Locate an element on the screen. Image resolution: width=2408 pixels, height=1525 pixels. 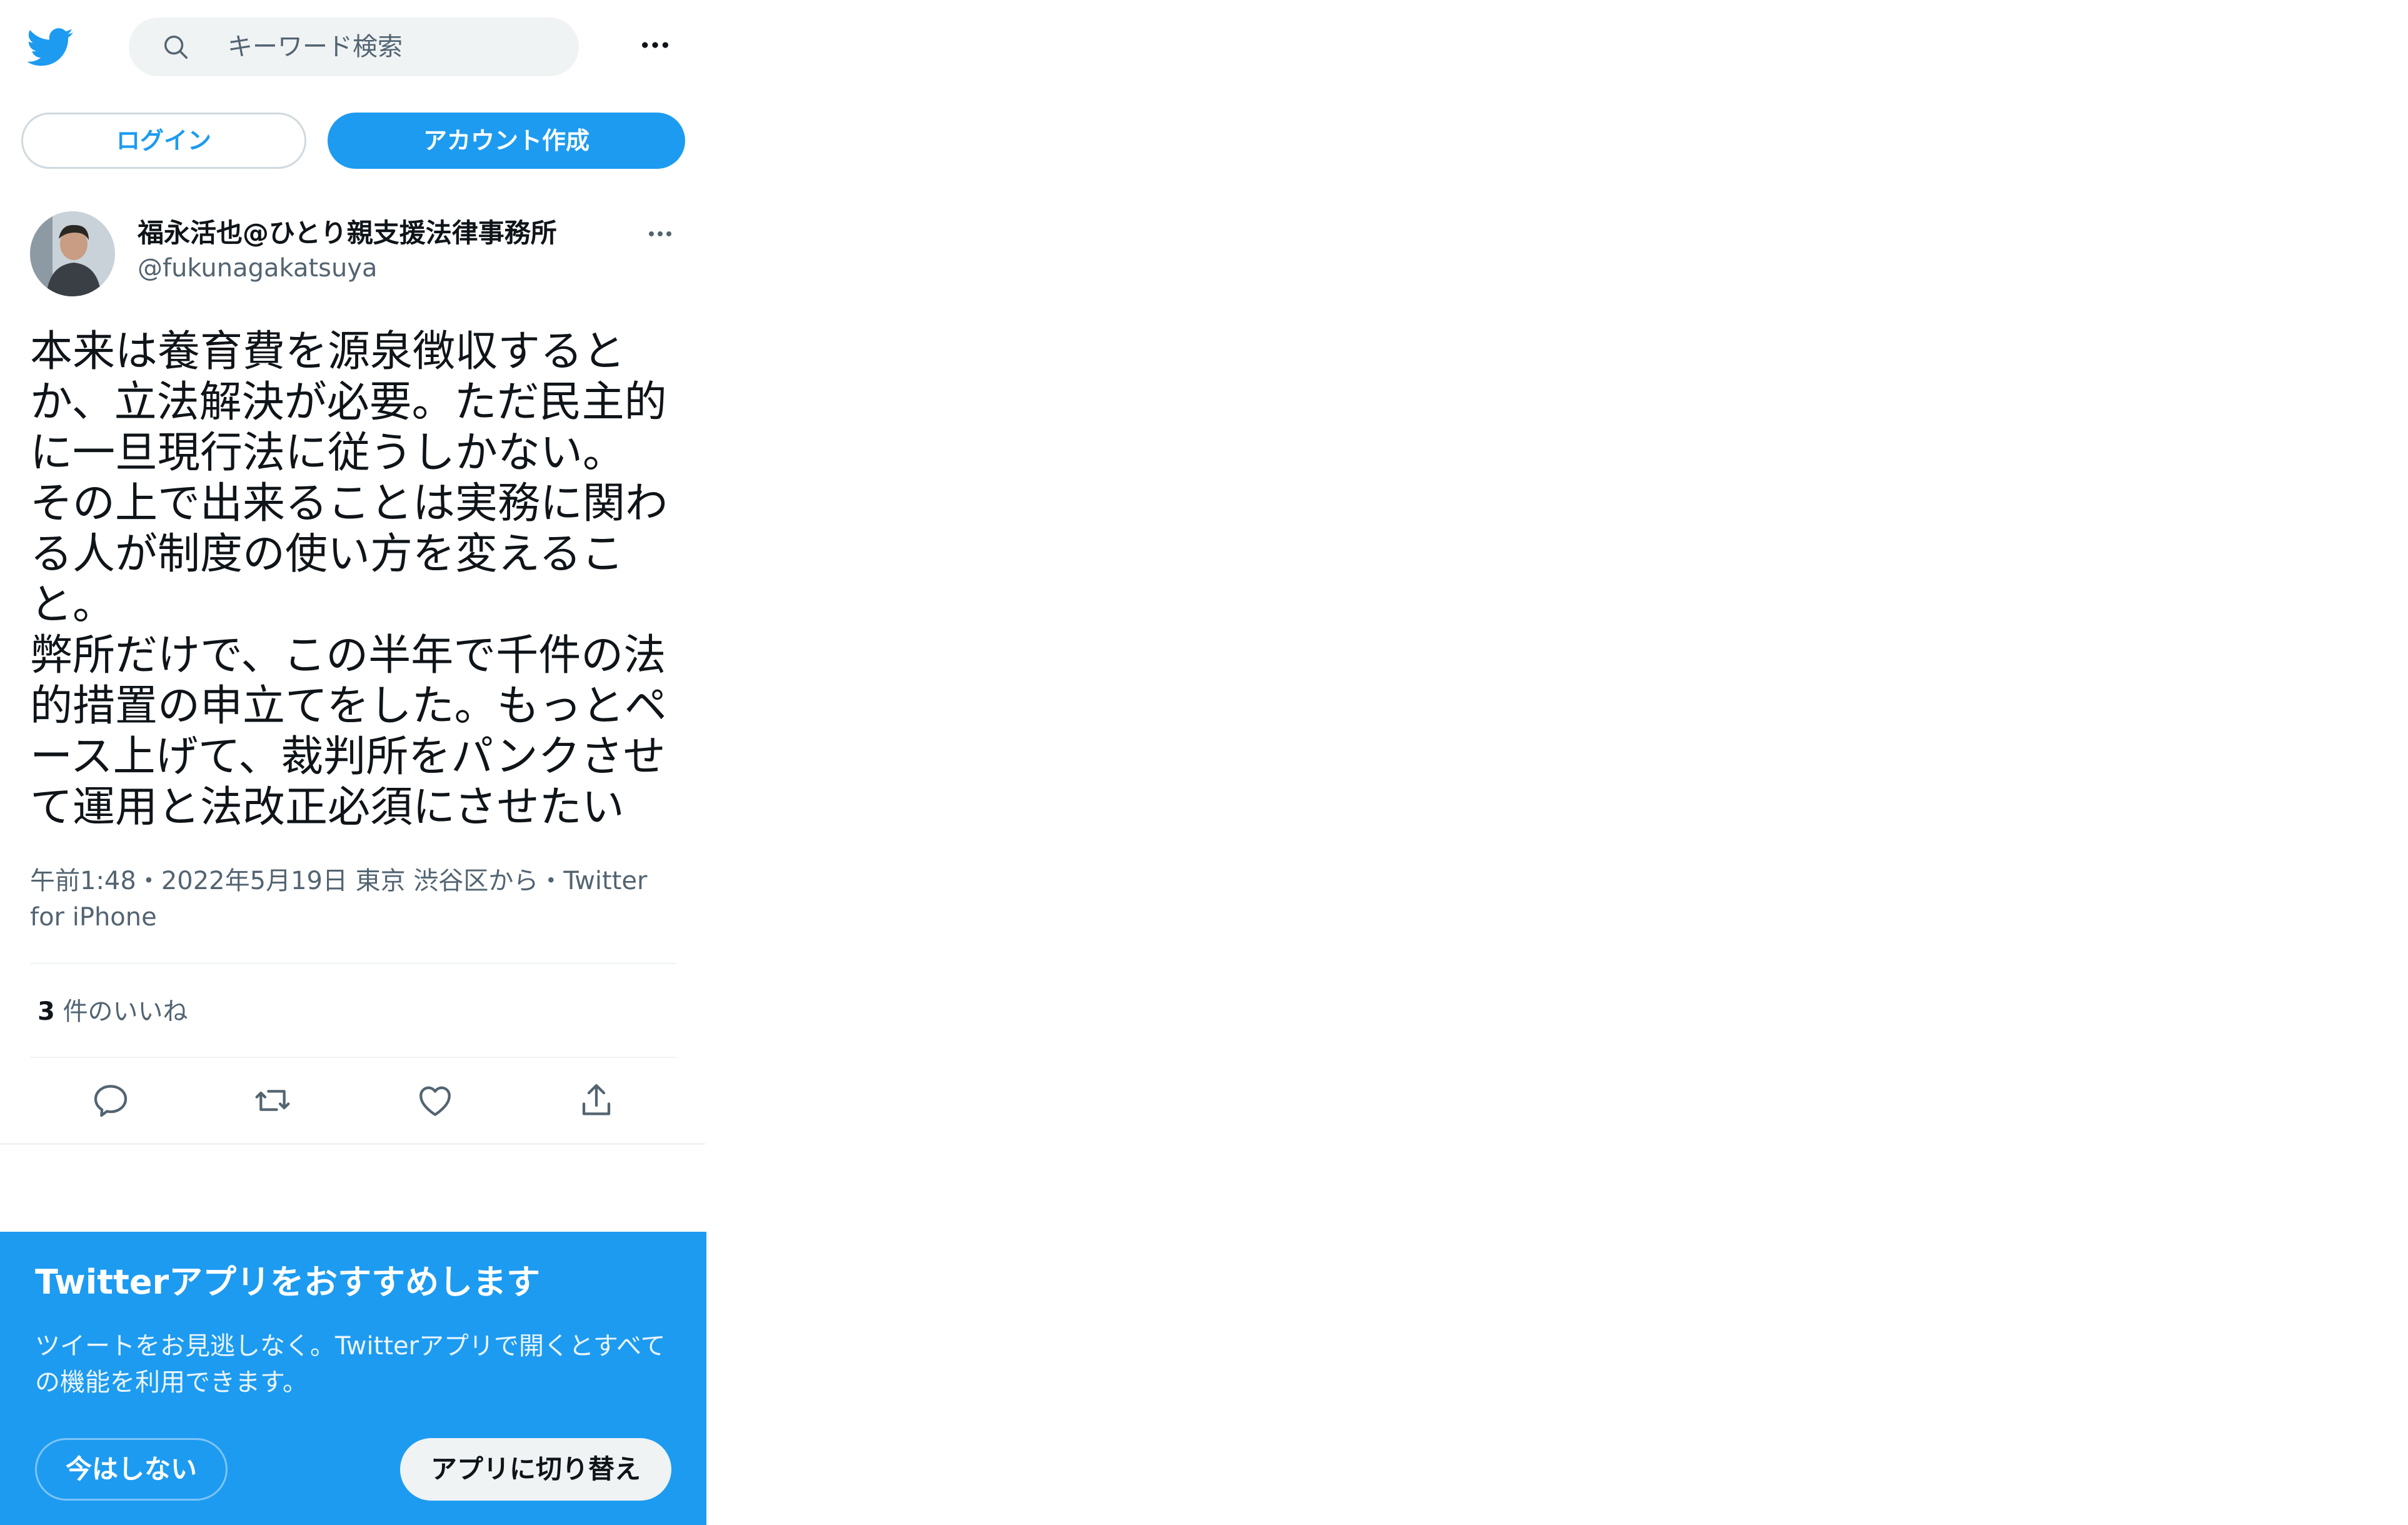
user-handle: @fukunagakatsuya is located at coordinates (258, 268).